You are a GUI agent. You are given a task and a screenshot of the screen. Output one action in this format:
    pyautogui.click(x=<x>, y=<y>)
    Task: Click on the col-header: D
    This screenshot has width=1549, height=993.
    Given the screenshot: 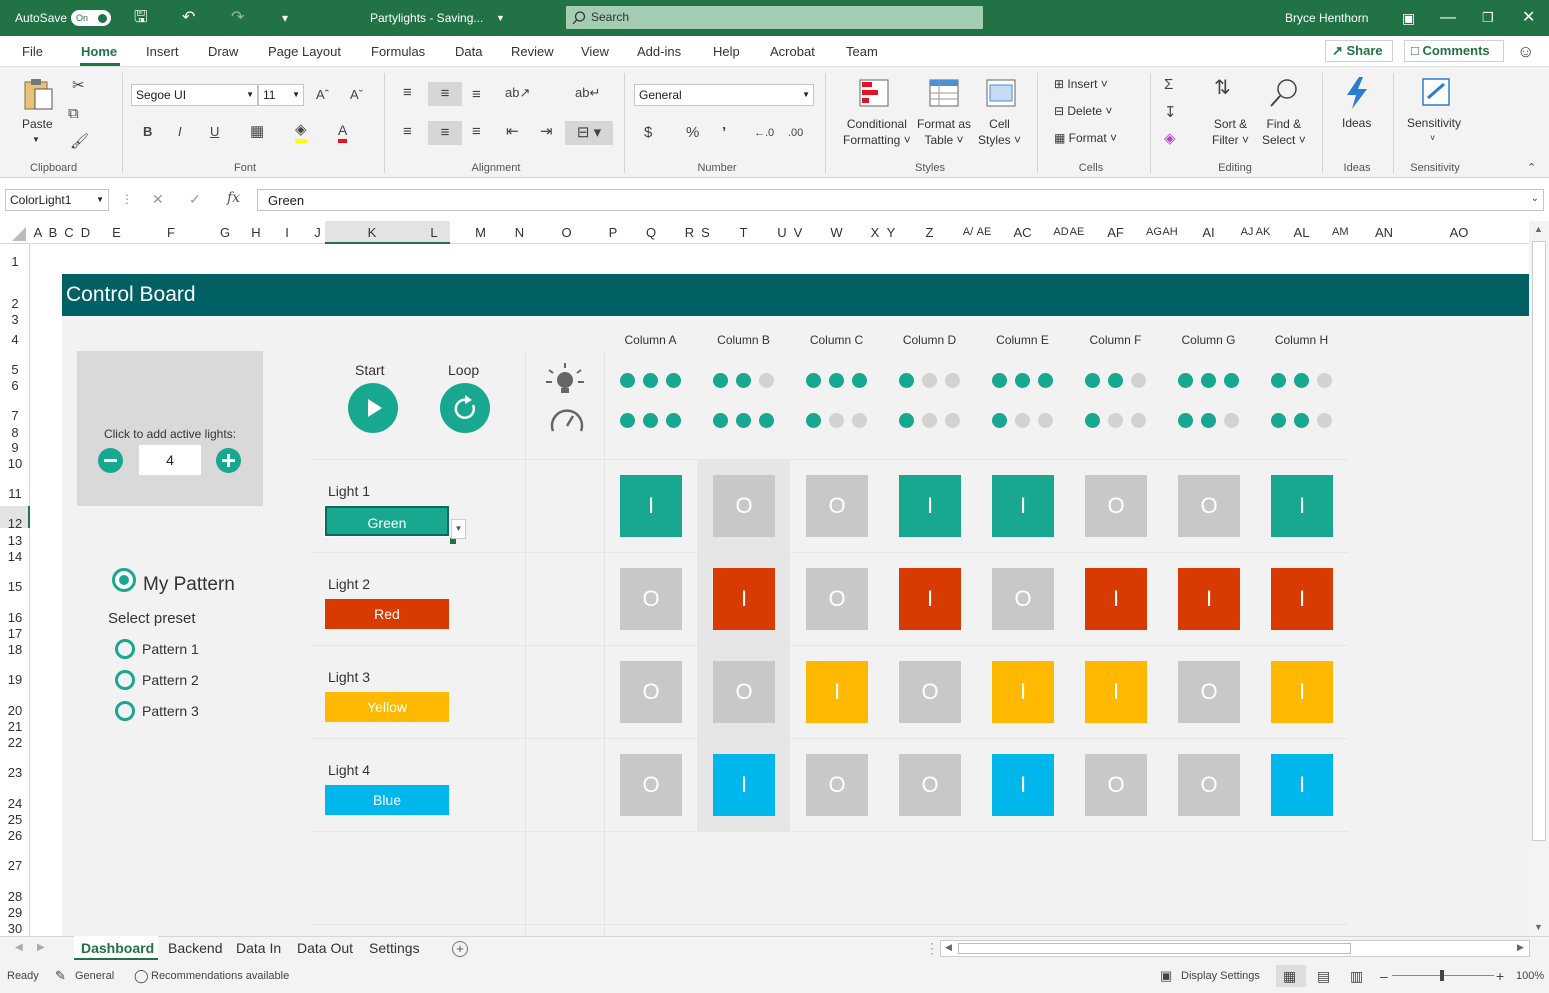 What is the action you would take?
    pyautogui.click(x=85, y=232)
    